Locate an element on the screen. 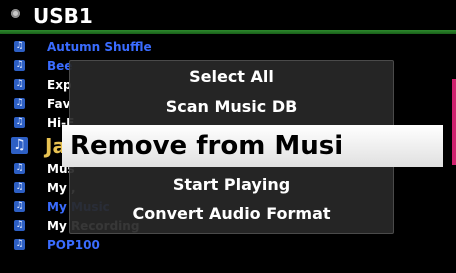 The width and height of the screenshot is (456, 273). menu-item-remove-from-music: Remove from Musi is located at coordinates (252, 146).